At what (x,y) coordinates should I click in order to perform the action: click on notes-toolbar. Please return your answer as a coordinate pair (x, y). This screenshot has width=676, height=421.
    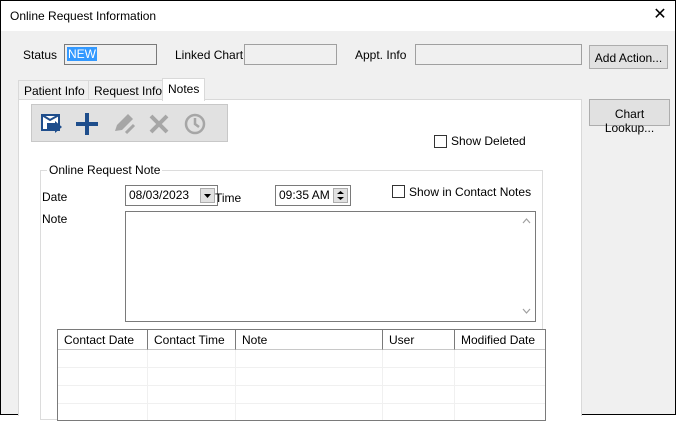
    Looking at the image, I should click on (129, 123).